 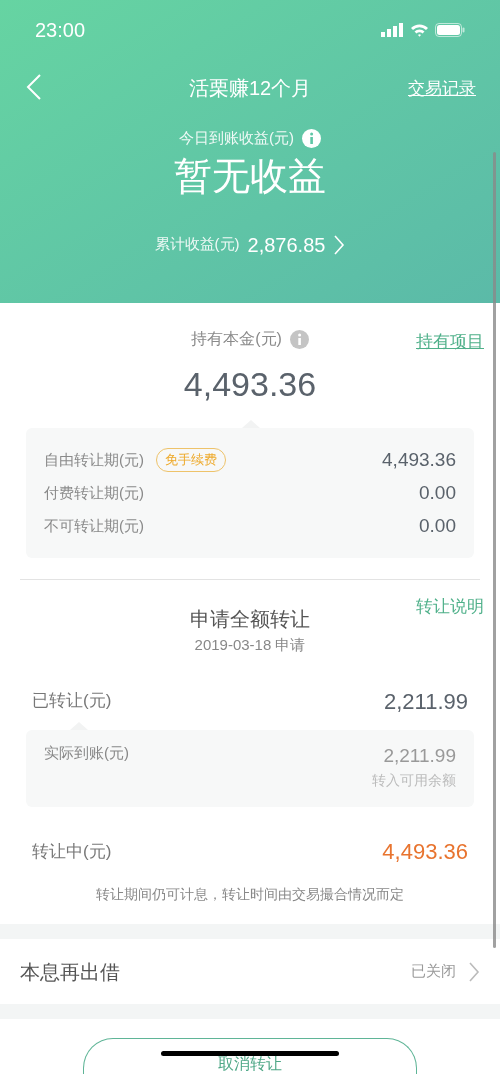 I want to click on transfer-note: 转让期间仍可计息，转让时间由交易撮合情况而定, so click(x=250, y=894).